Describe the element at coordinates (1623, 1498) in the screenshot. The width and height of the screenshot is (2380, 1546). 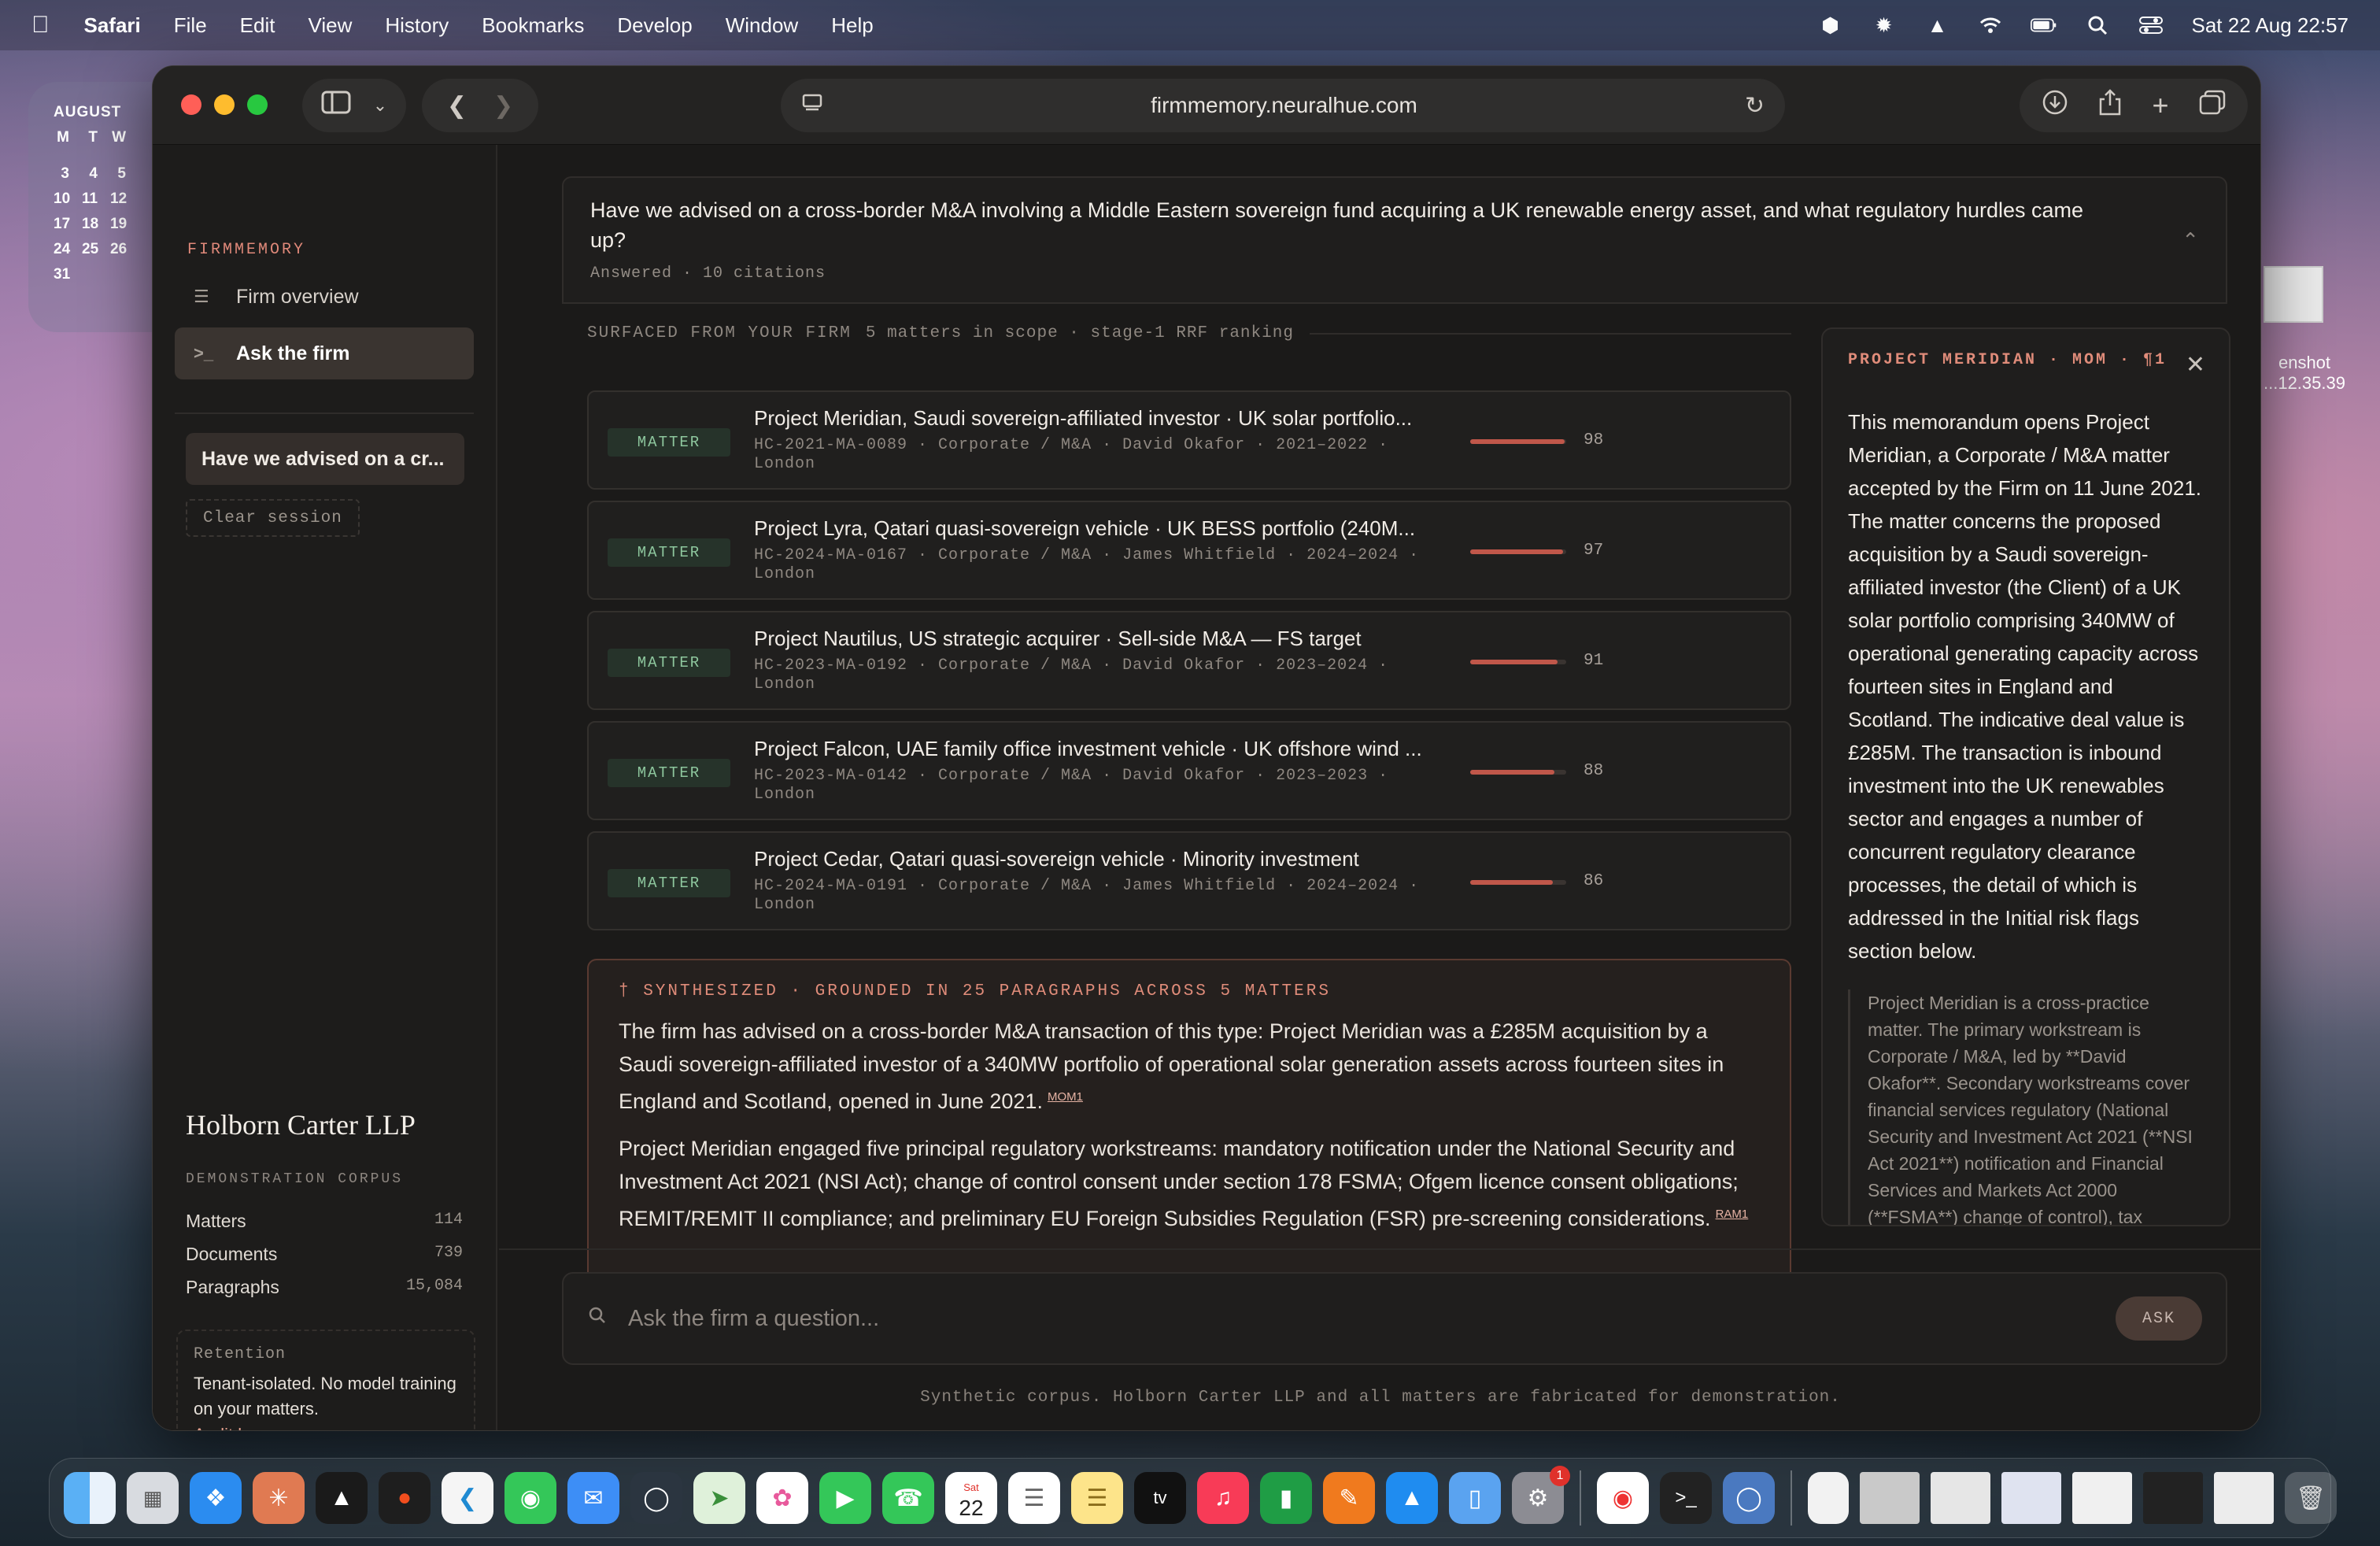
I see `chrome-icon: ◉` at that location.